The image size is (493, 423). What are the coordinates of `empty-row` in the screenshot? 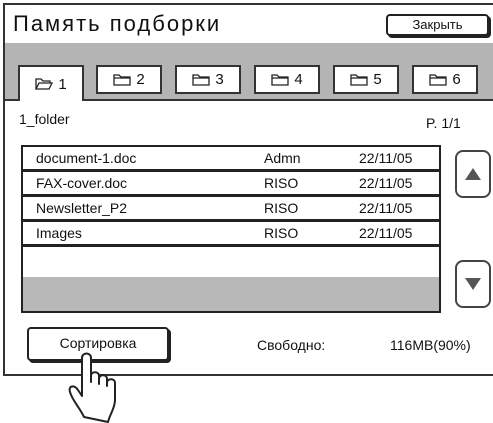 It's located at (231, 294).